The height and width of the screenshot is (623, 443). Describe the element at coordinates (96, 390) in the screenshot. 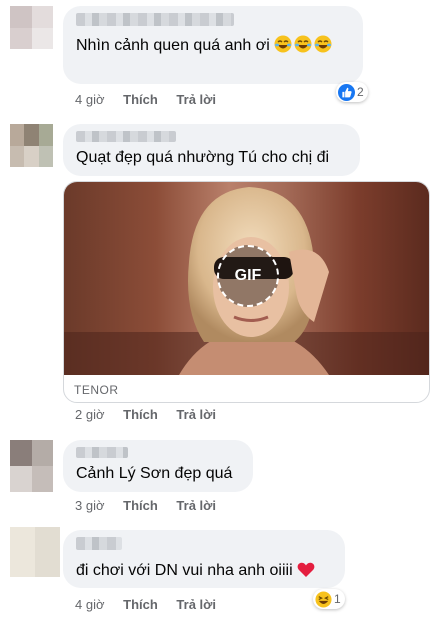

I see `gif-provider-label: TENOR` at that location.